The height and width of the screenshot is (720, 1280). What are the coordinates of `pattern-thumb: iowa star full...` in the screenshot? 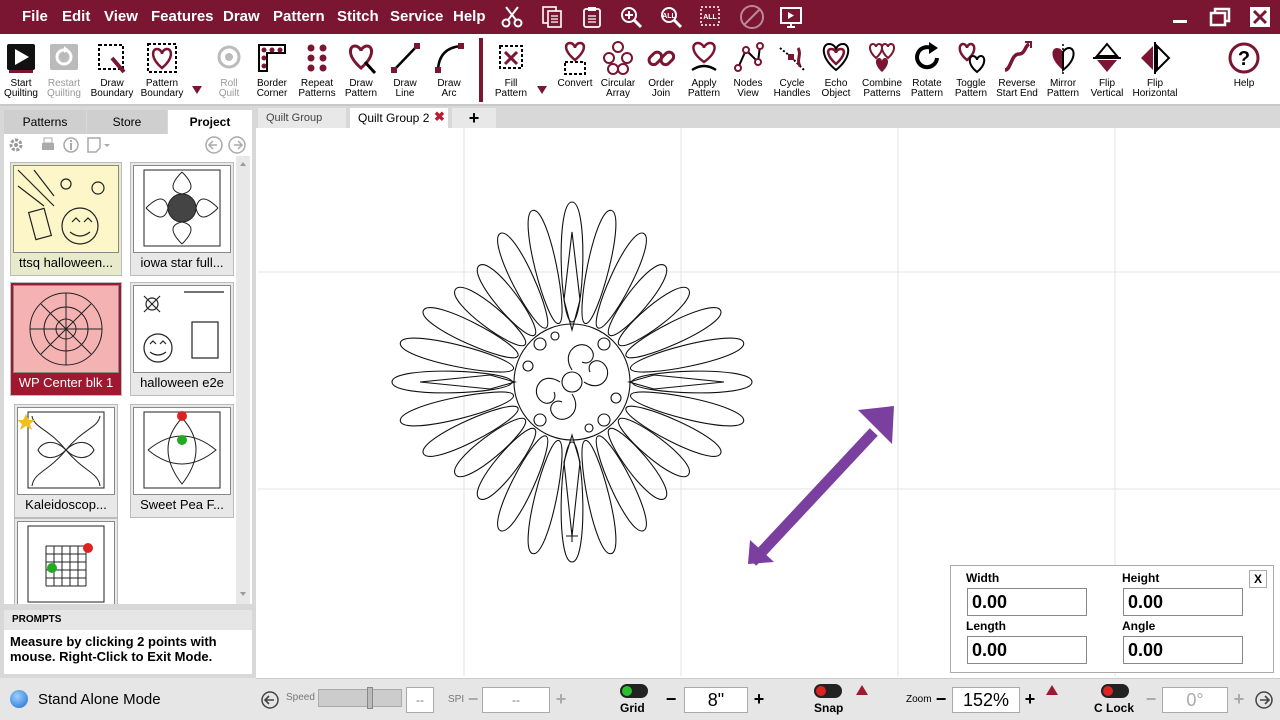 It's located at (182, 219).